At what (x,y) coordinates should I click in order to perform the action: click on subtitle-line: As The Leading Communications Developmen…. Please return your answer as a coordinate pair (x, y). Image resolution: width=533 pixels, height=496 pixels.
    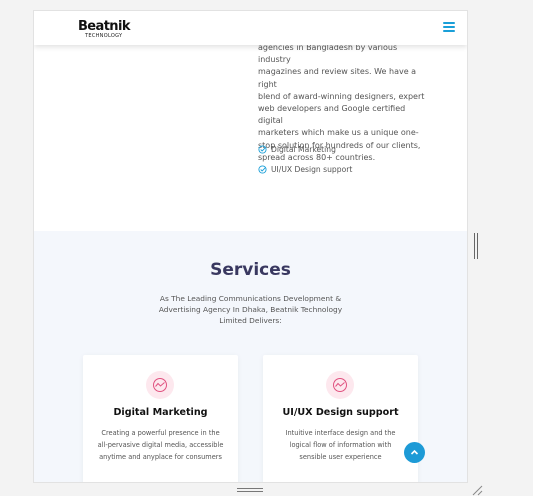
    Looking at the image, I should click on (250, 298).